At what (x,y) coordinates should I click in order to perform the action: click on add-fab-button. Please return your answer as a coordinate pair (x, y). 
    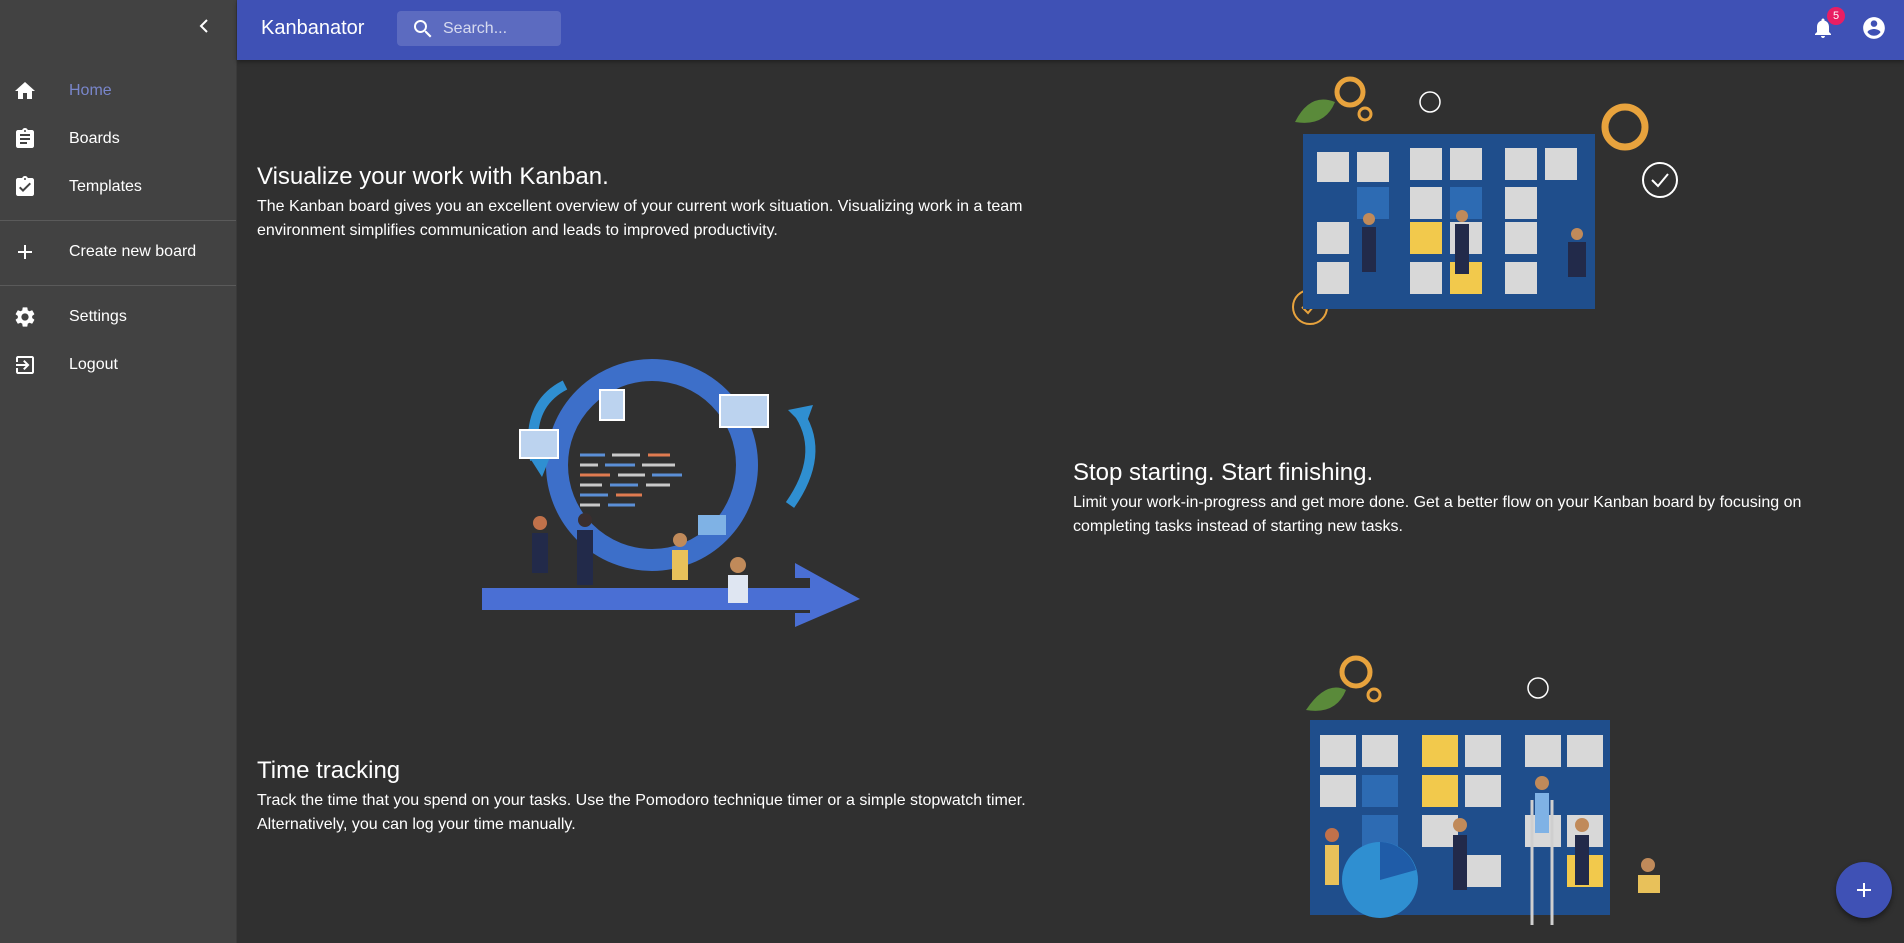
    Looking at the image, I should click on (1864, 890).